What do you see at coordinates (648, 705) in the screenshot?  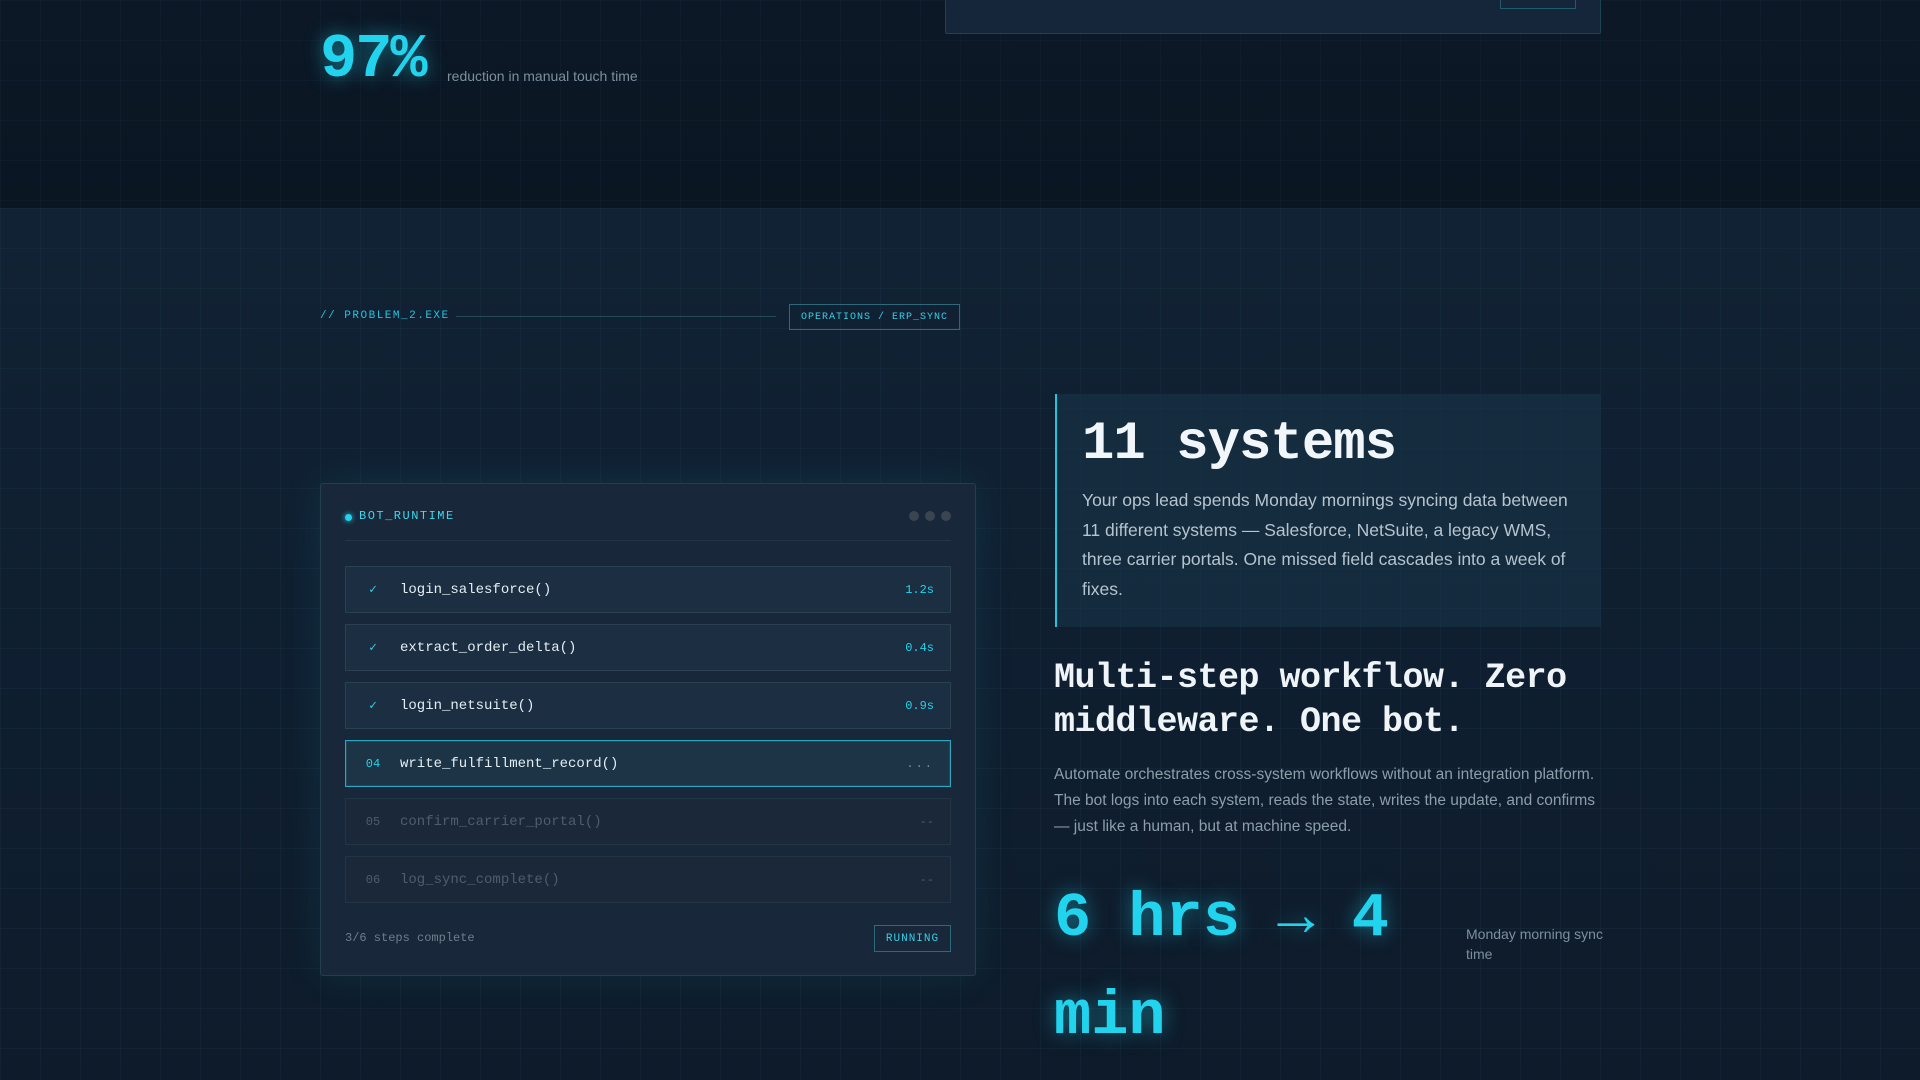 I see `step-row: ✓ login_netsuite() 0.9s` at bounding box center [648, 705].